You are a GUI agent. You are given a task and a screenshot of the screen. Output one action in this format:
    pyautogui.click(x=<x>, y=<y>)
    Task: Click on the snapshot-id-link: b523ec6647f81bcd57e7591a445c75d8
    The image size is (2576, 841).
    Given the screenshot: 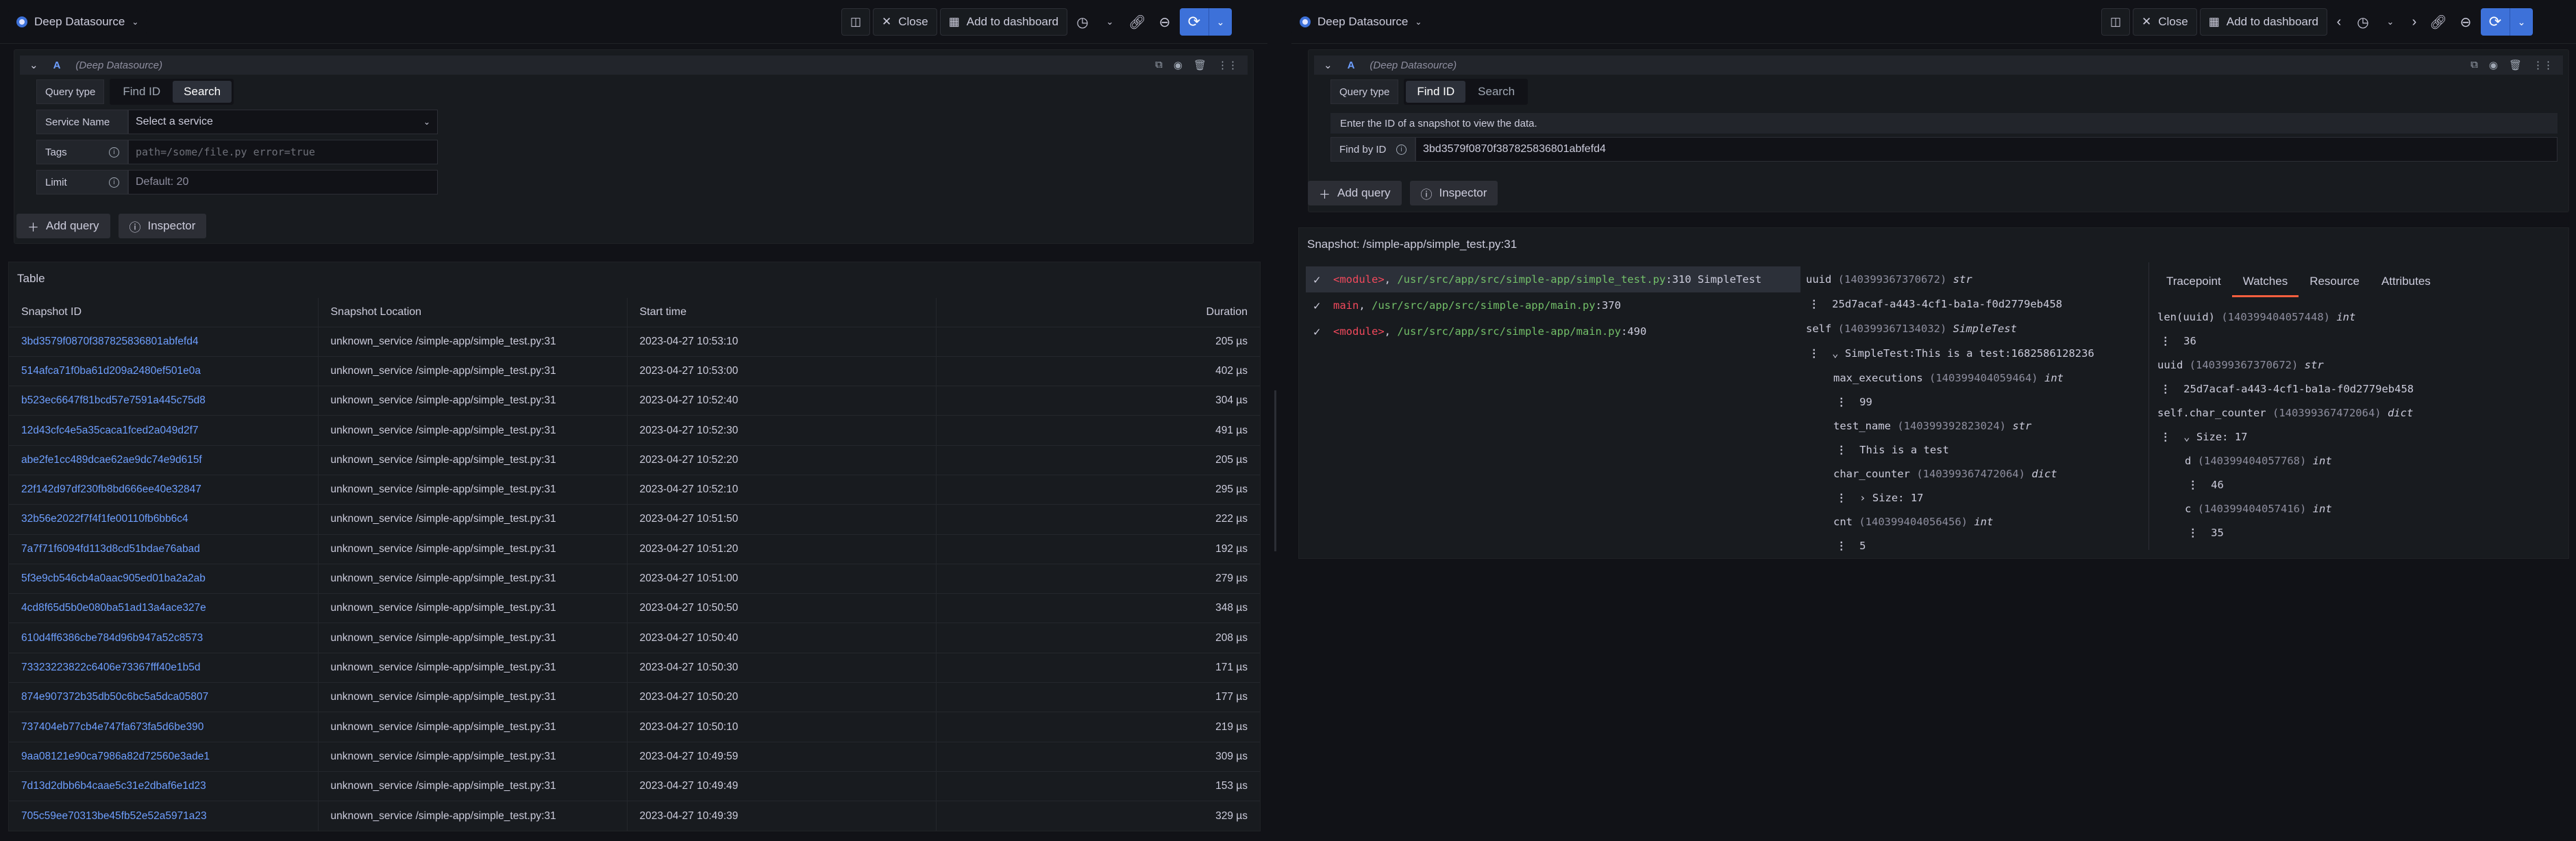 What is the action you would take?
    pyautogui.click(x=164, y=401)
    